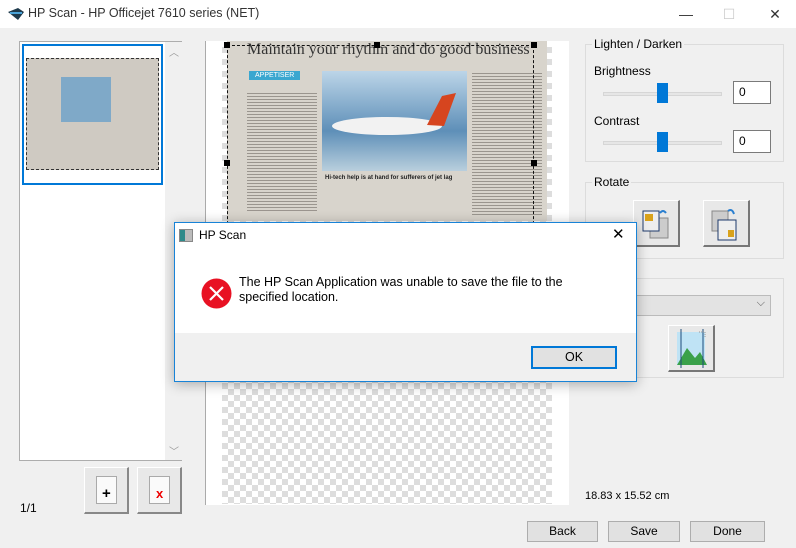 This screenshot has height=548, width=796. I want to click on rotate-right-icon, so click(724, 225).